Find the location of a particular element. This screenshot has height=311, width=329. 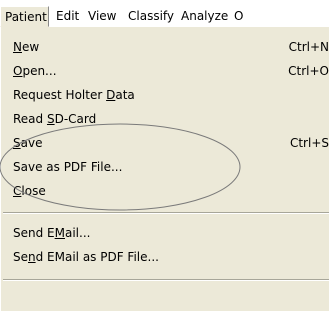

menu-item-open: Open... Ctrl+O is located at coordinates (165, 71).